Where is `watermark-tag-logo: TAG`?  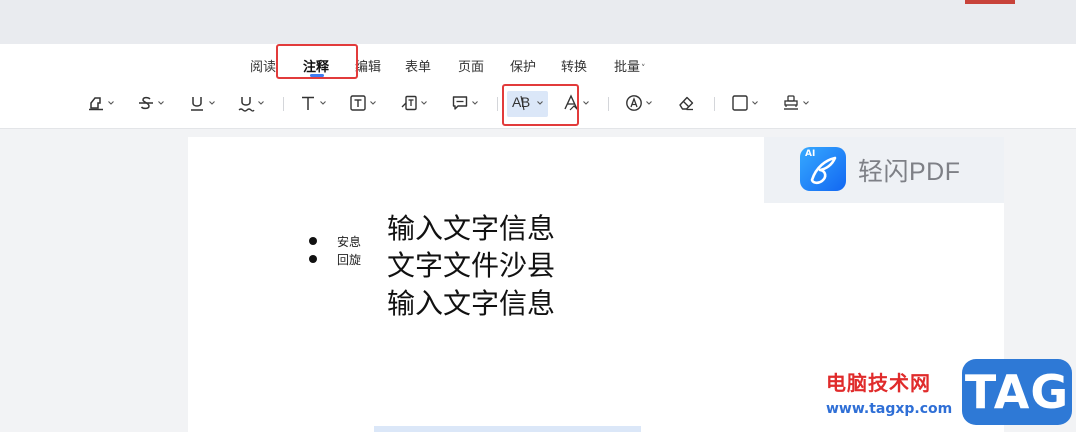 watermark-tag-logo: TAG is located at coordinates (1017, 392).